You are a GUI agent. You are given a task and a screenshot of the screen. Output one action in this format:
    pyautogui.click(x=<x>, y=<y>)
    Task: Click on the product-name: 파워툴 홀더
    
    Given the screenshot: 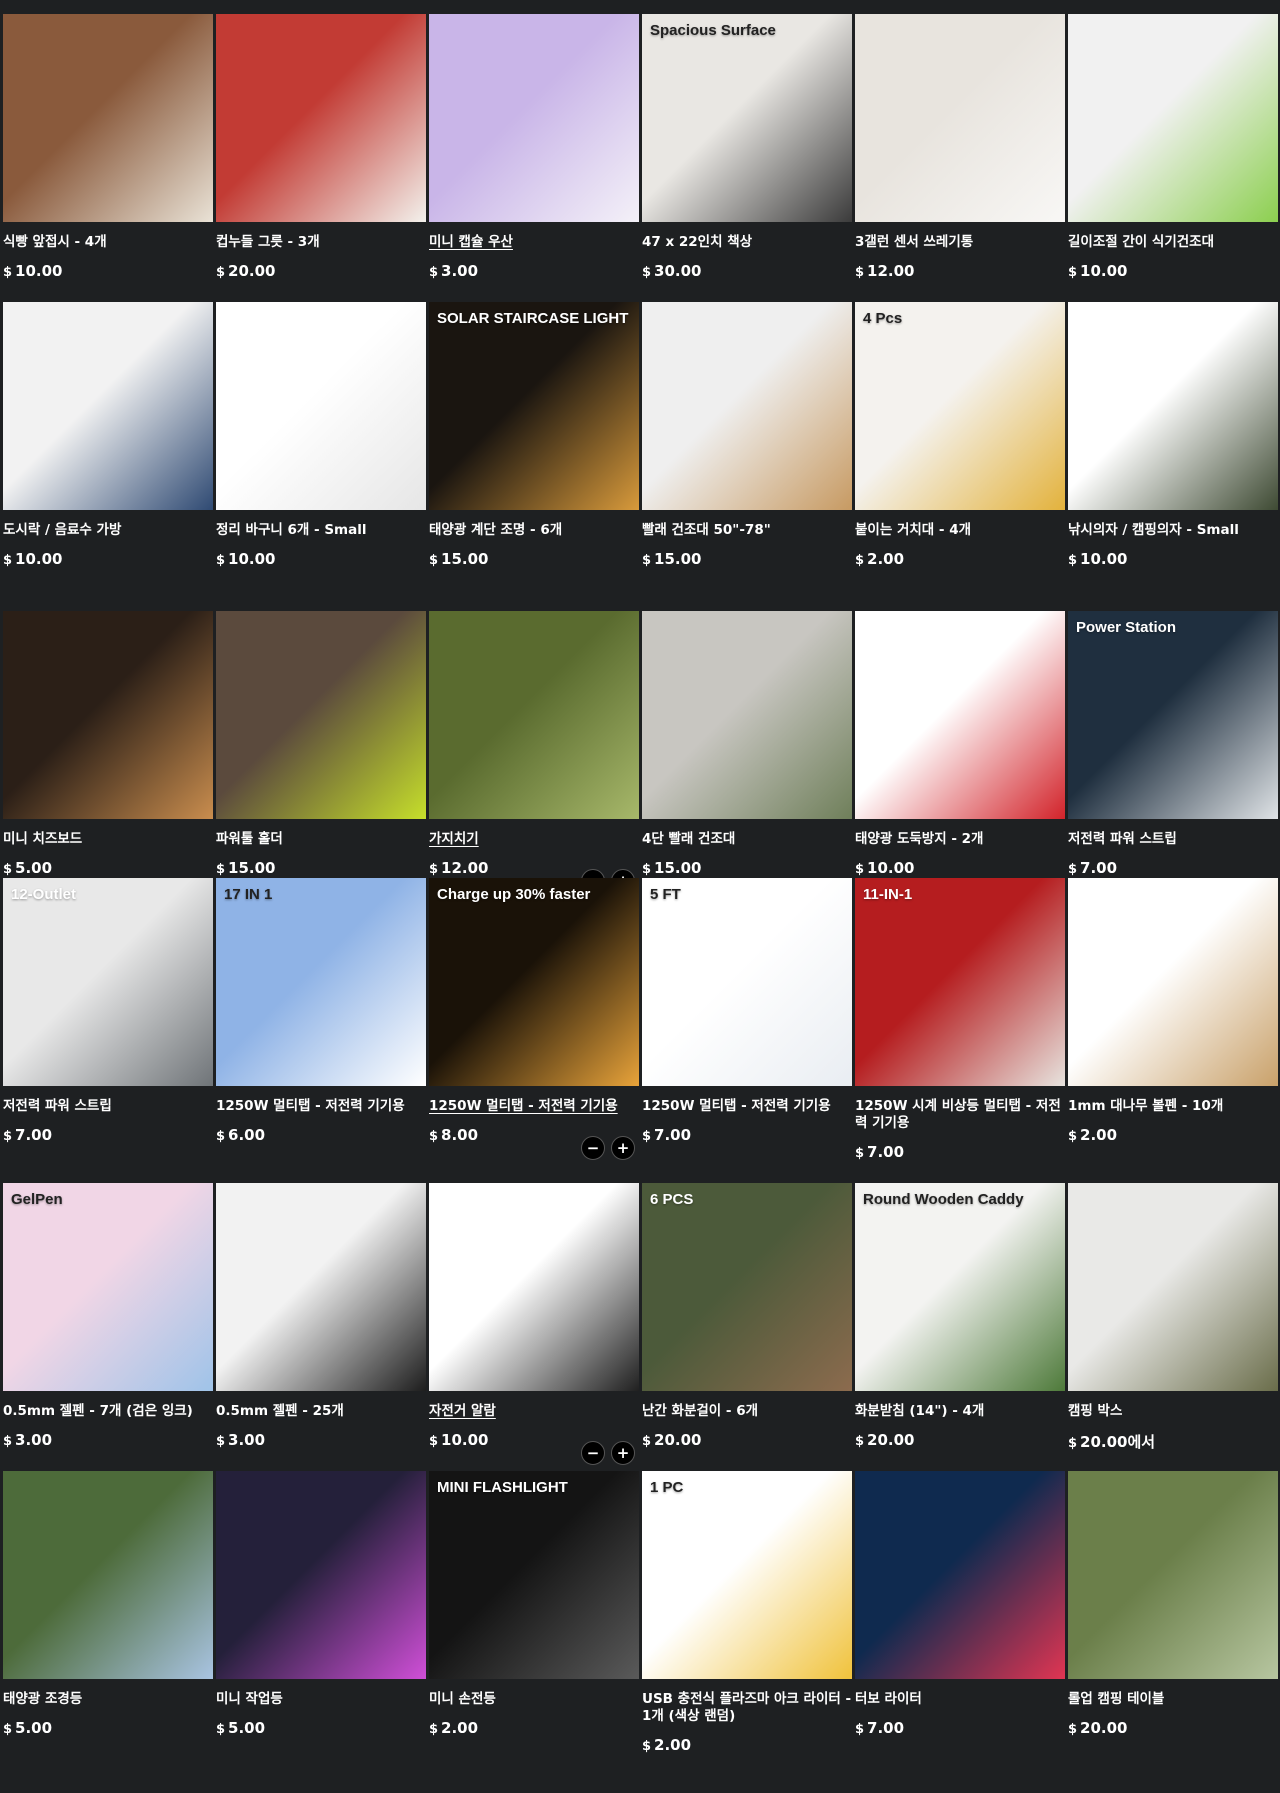 What is the action you would take?
    pyautogui.click(x=321, y=839)
    